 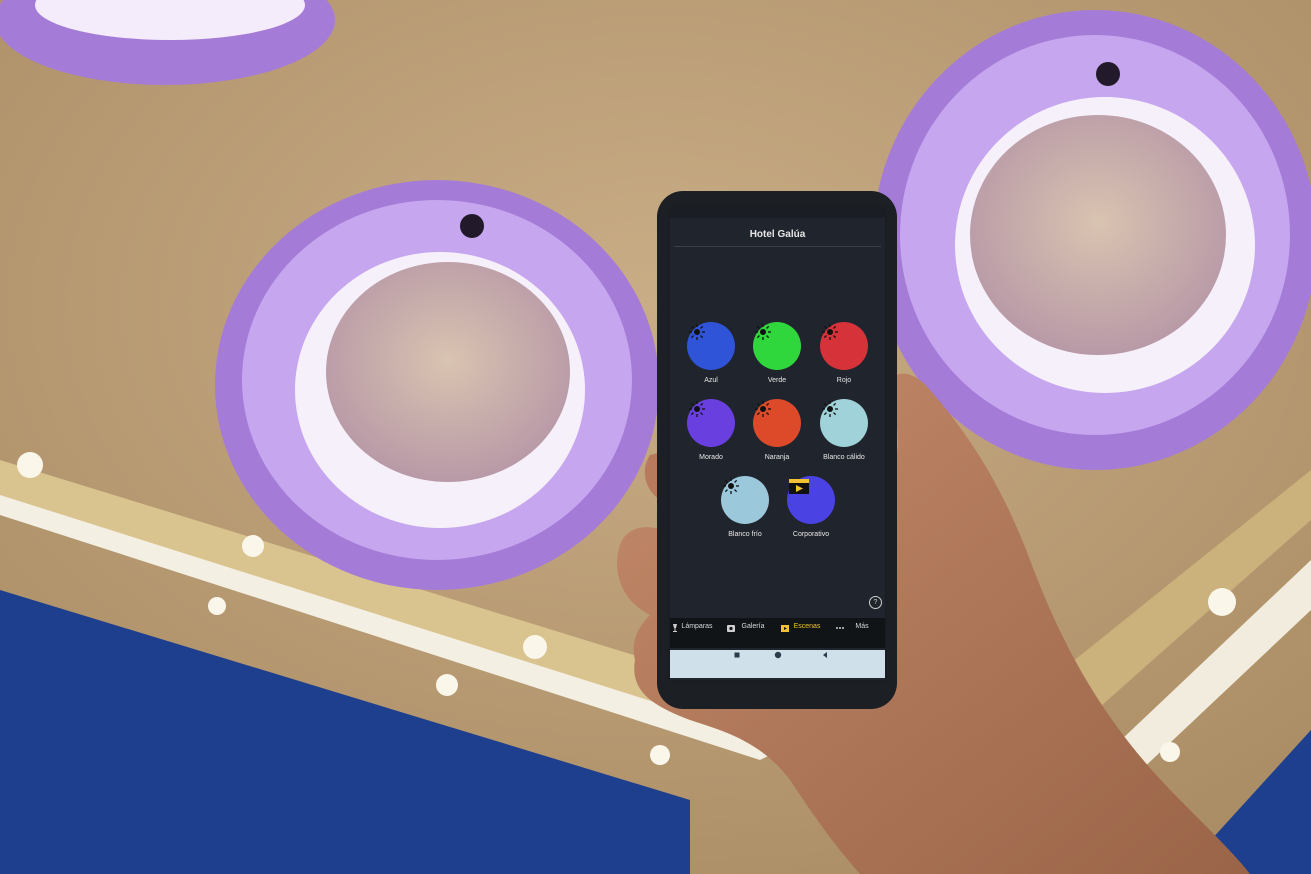 I want to click on tab-mas: Más, so click(x=862, y=634).